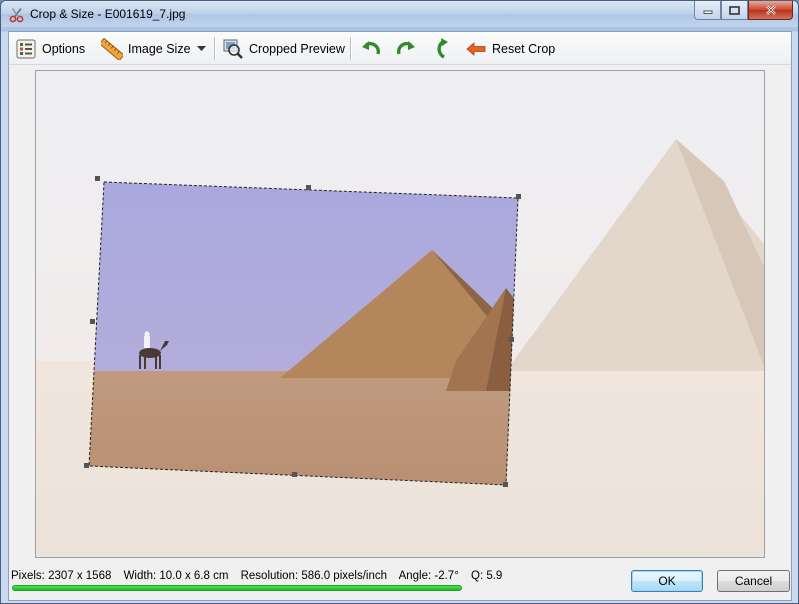 Image resolution: width=799 pixels, height=604 pixels. I want to click on ruler-icon, so click(112, 48).